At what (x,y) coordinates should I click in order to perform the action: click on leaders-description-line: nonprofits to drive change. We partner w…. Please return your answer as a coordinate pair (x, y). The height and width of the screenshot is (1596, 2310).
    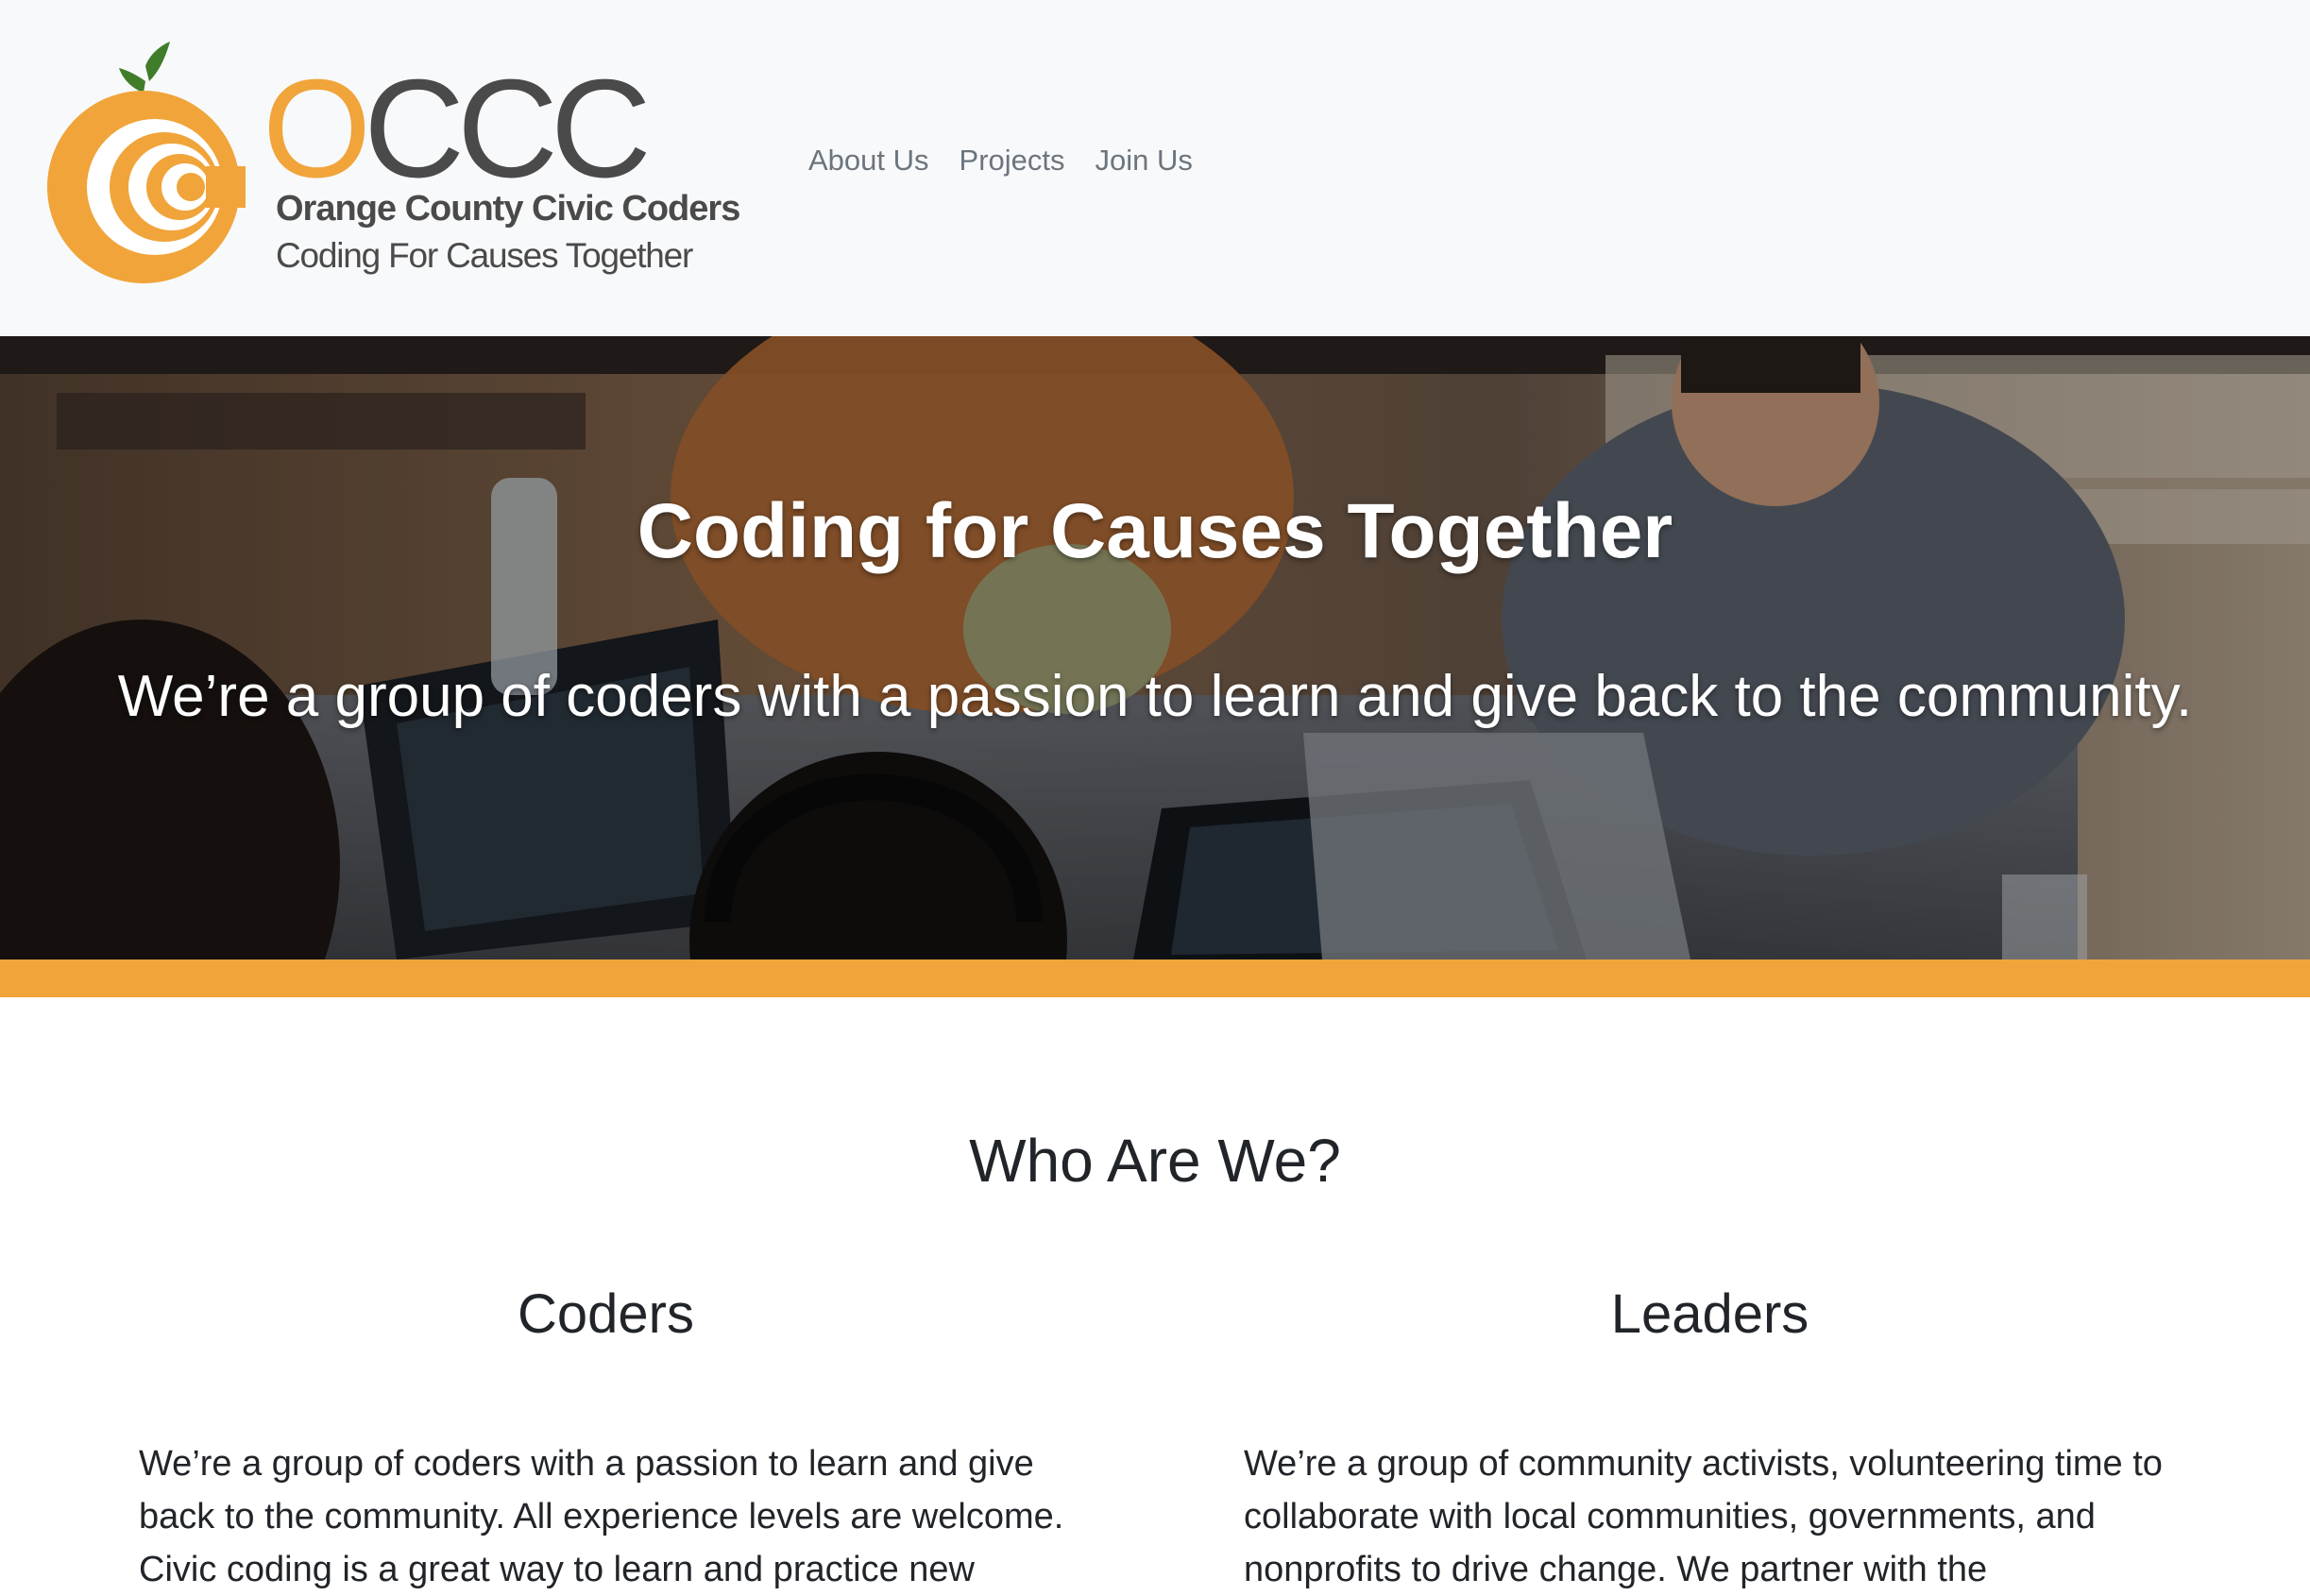
    Looking at the image, I should click on (1616, 1569).